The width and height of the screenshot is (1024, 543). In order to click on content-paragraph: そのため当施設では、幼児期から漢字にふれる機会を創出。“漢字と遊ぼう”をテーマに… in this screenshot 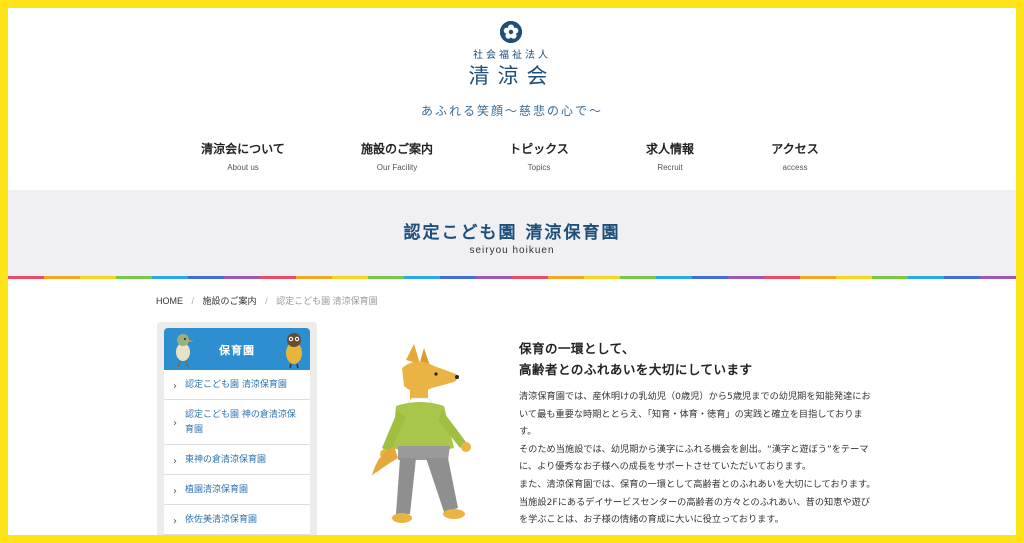, I will do `click(694, 458)`.